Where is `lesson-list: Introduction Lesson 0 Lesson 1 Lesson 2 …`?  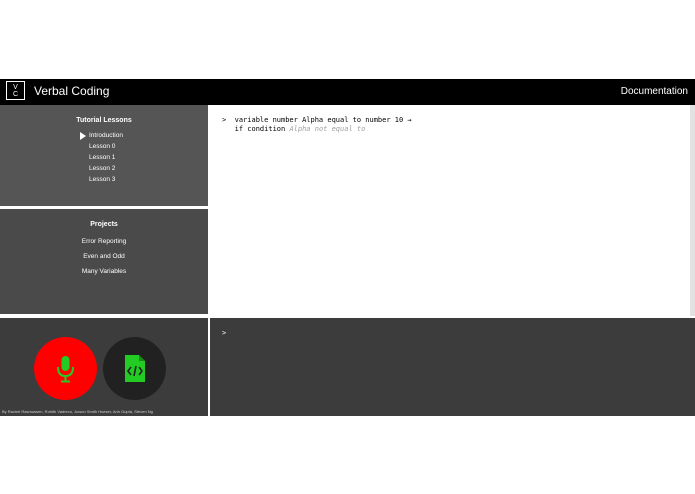 lesson-list: Introduction Lesson 0 Lesson 1 Lesson 2 … is located at coordinates (104, 157).